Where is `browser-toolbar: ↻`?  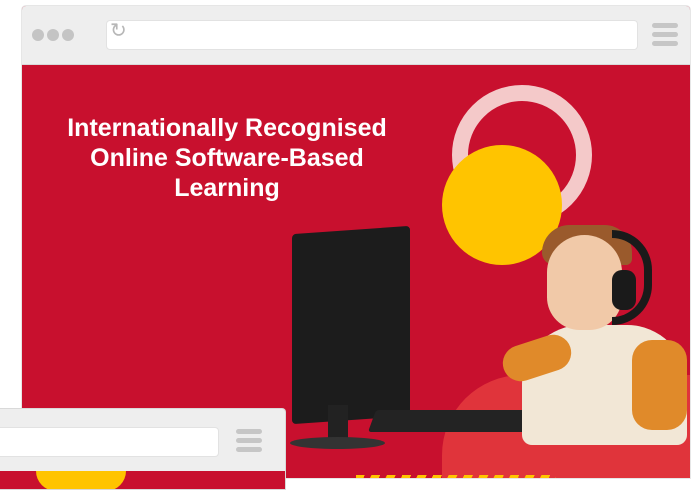
browser-toolbar: ↻ is located at coordinates (356, 35).